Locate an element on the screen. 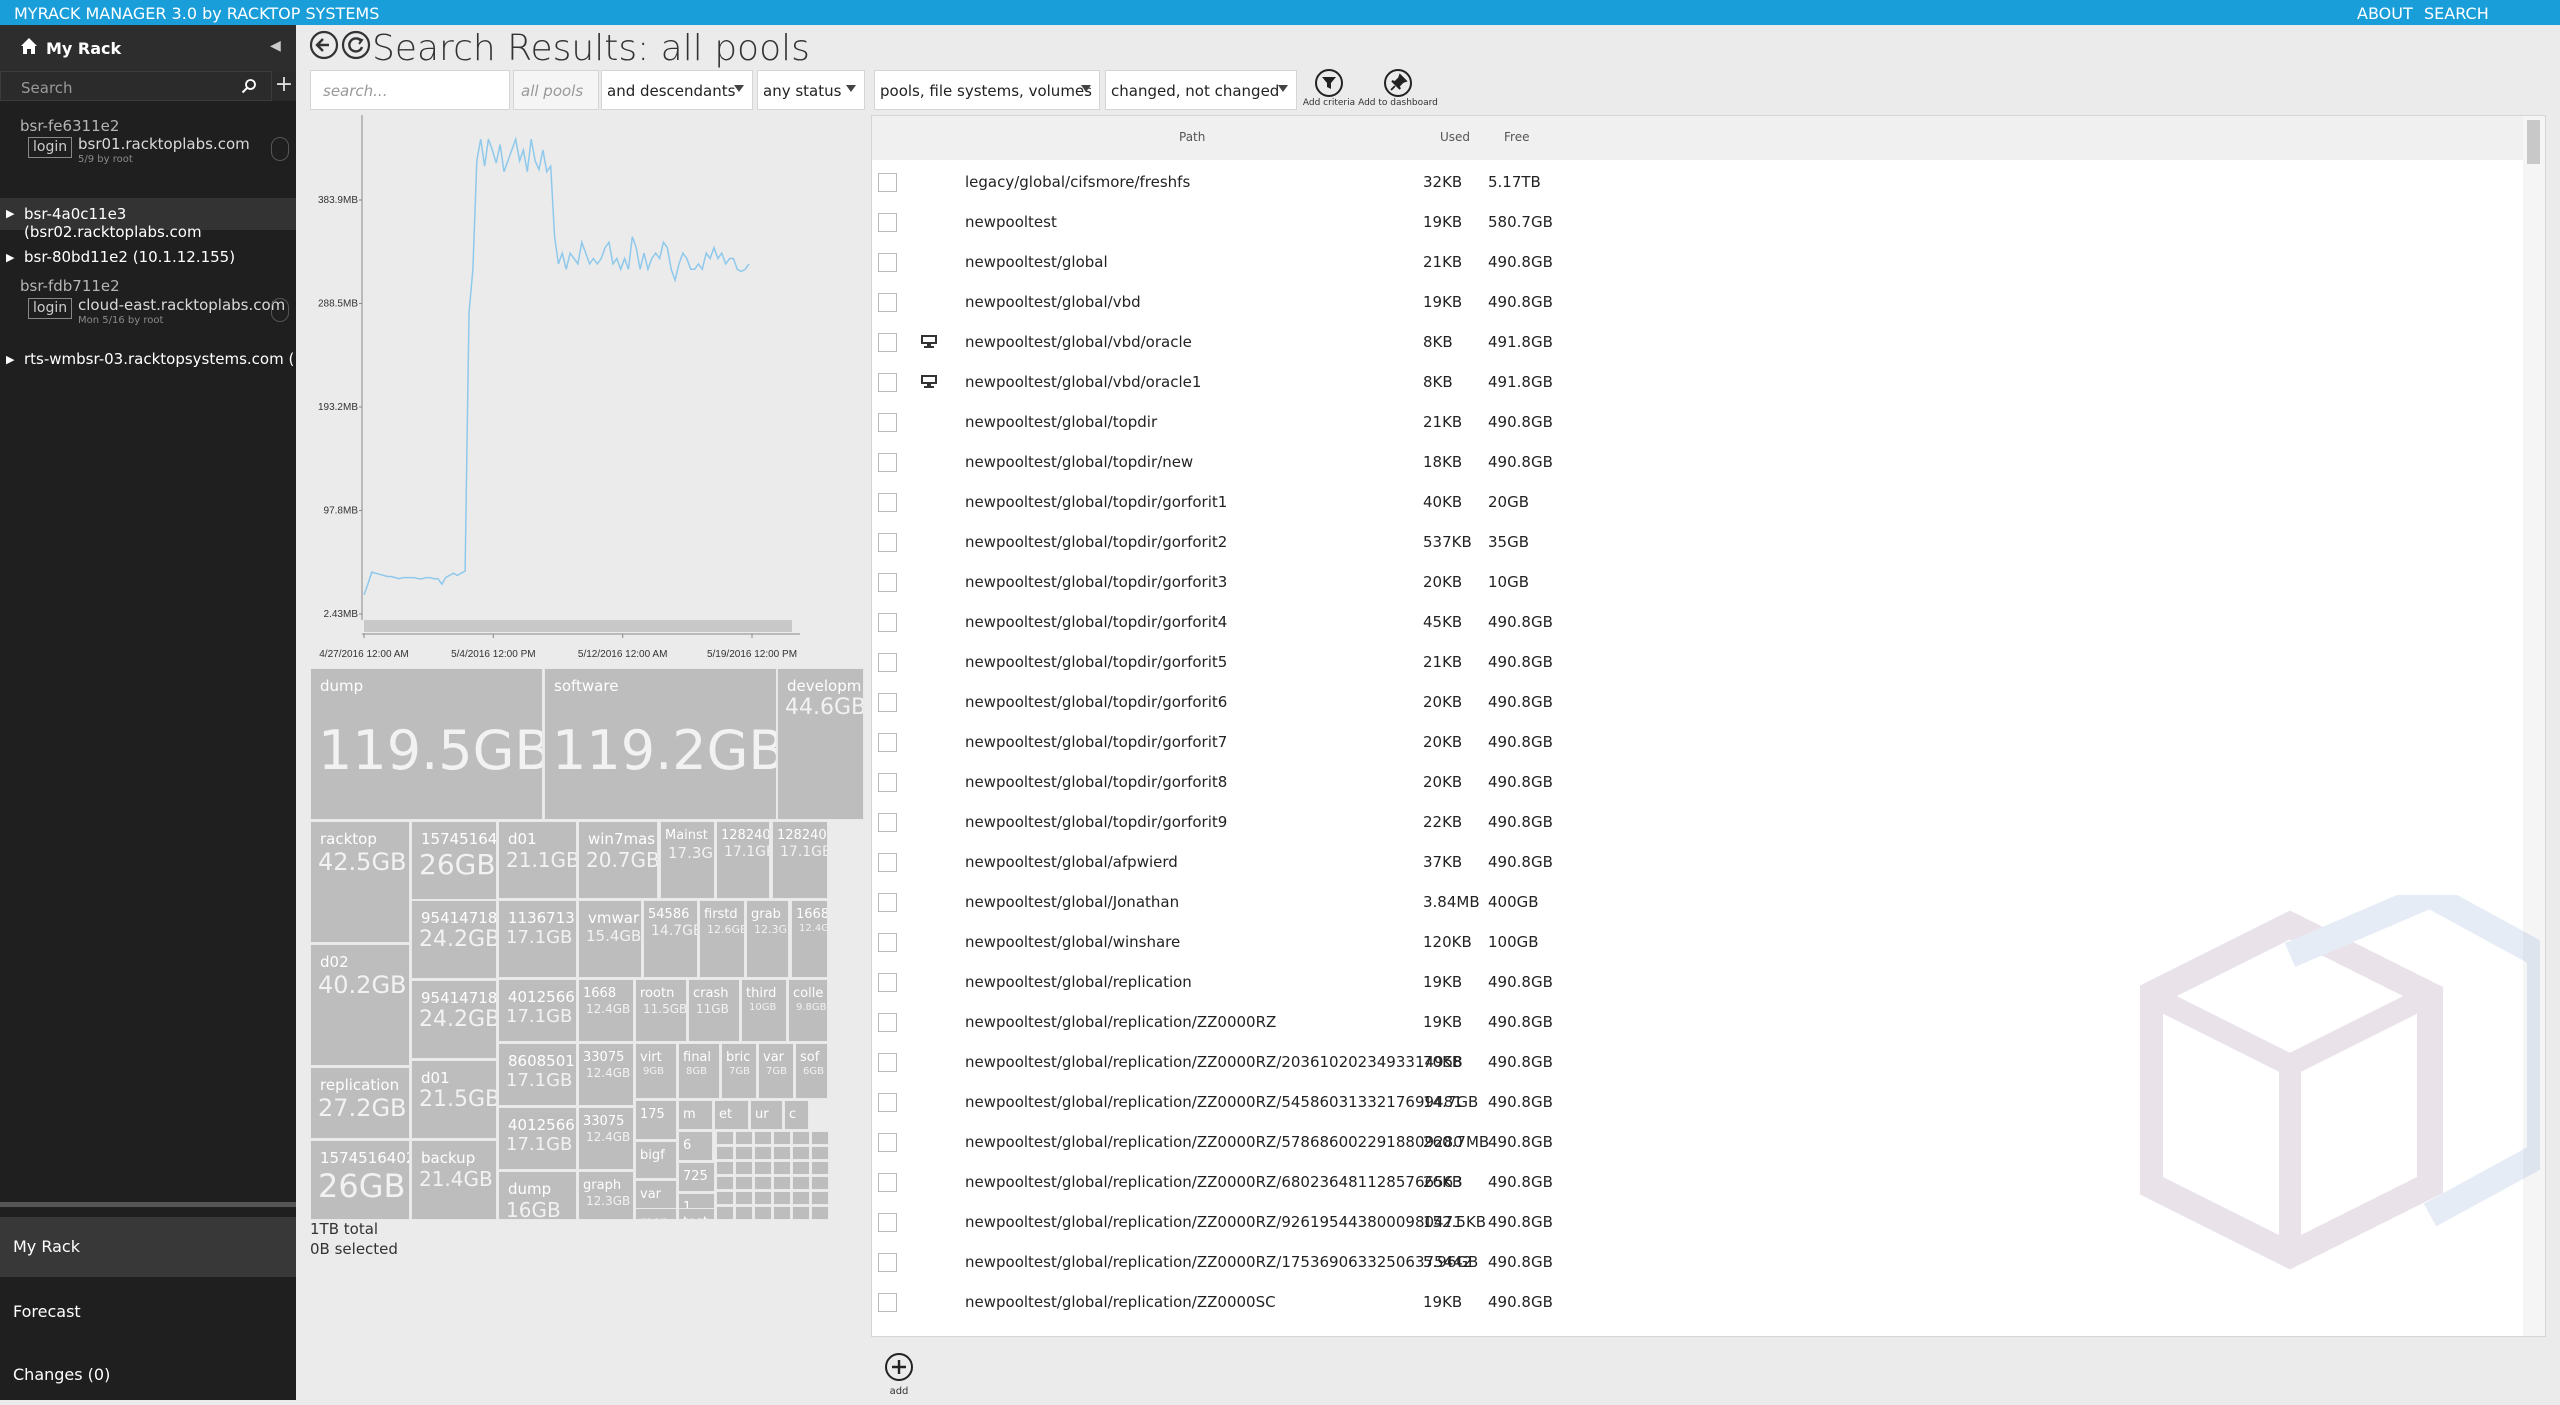 Image resolution: width=2560 pixels, height=1405 pixels. refresh-icon is located at coordinates (356, 45).